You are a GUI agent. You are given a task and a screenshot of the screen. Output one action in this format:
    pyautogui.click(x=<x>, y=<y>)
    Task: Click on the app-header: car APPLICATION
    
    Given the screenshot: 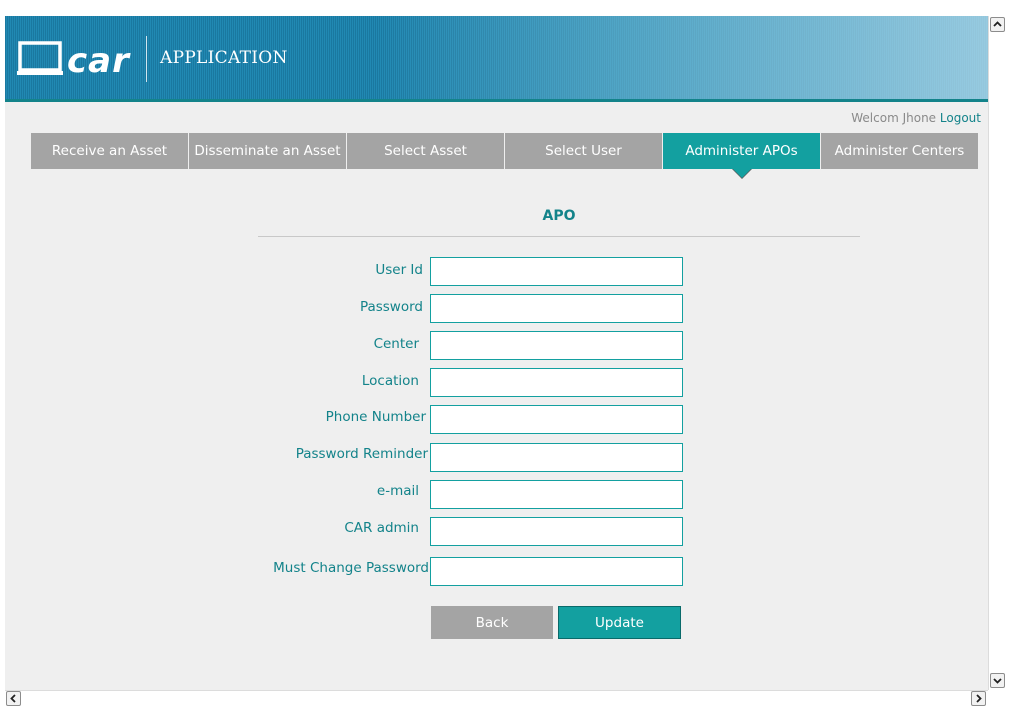 What is the action you would take?
    pyautogui.click(x=496, y=59)
    